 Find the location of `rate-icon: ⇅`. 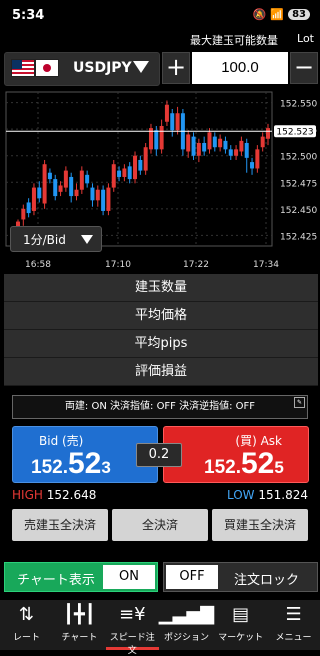

rate-icon: ⇅ is located at coordinates (26, 614).